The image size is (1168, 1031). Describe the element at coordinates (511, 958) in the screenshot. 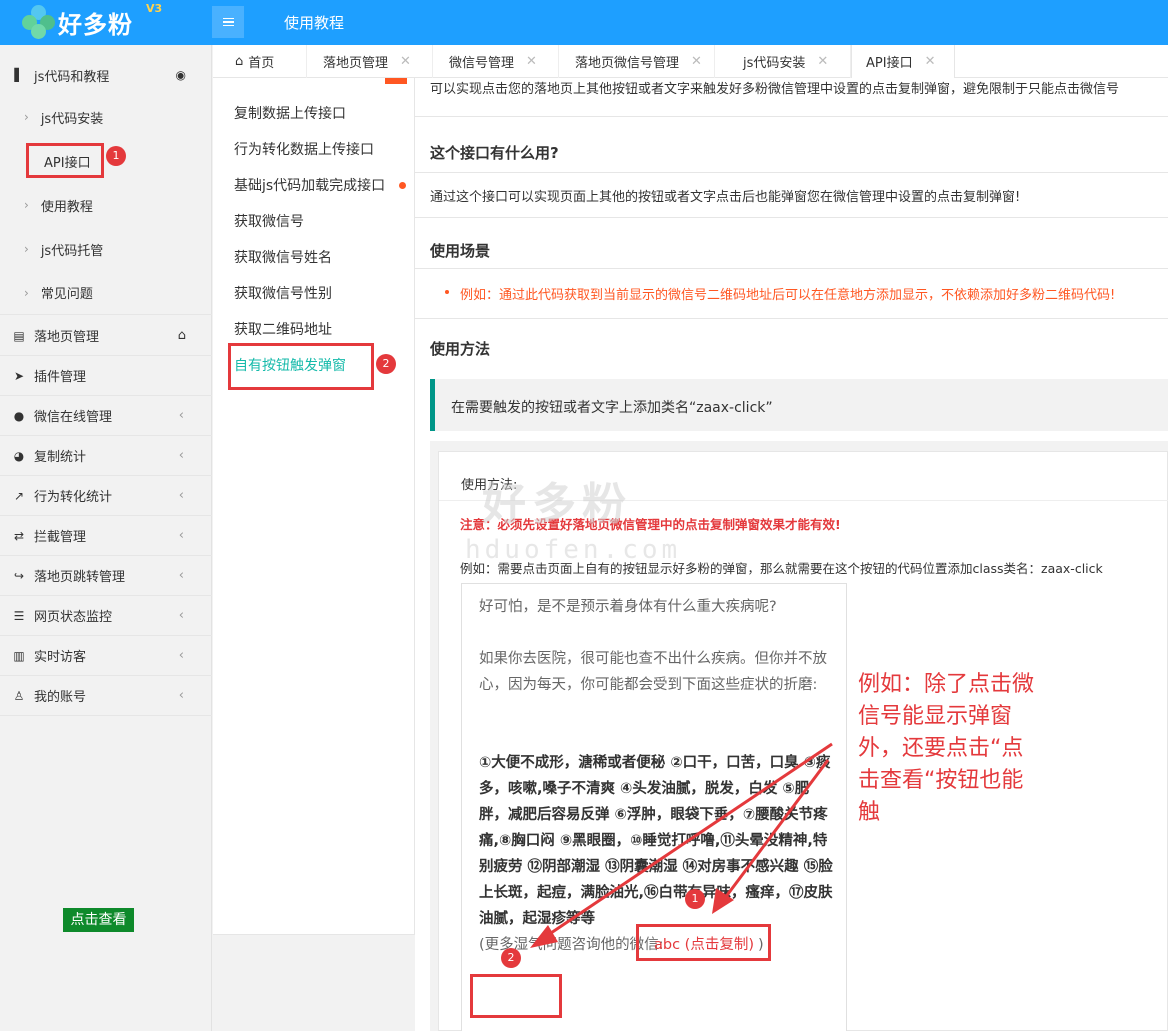

I see `step-badge: 2` at that location.